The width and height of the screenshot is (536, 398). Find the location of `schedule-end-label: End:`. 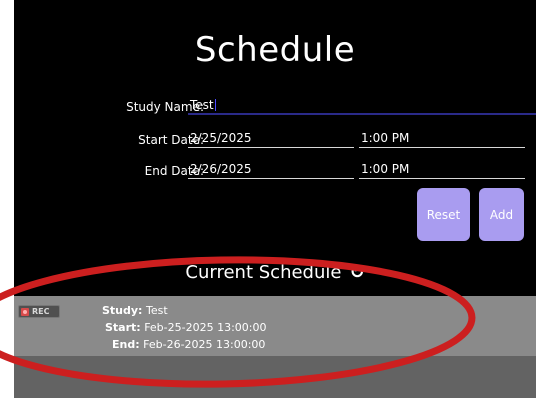

schedule-end-label: End: is located at coordinates (126, 344).